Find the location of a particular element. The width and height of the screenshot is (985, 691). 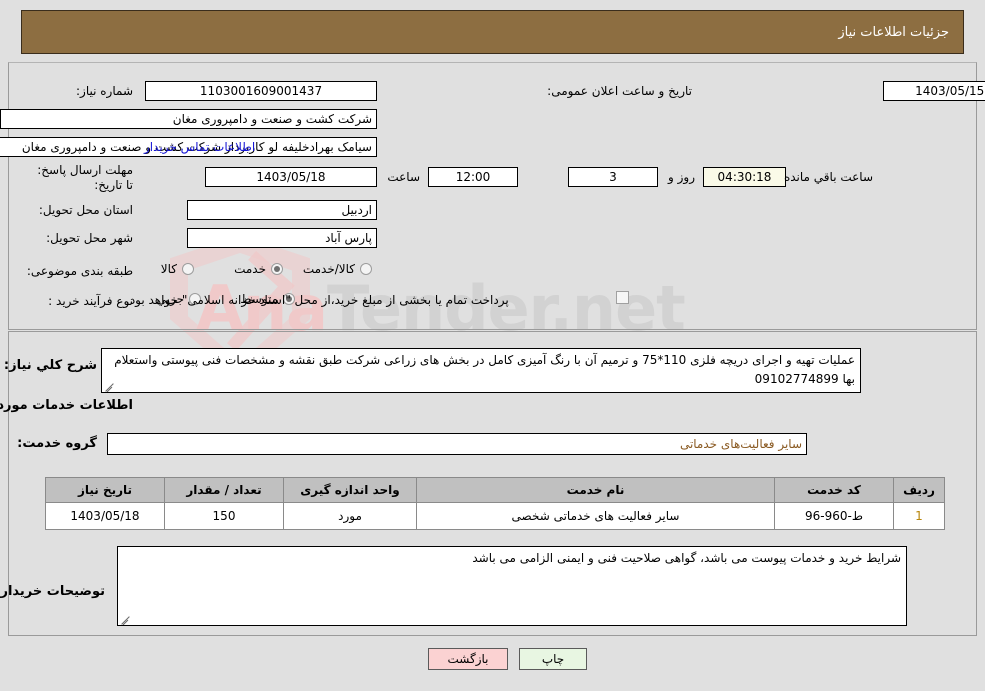

radio-category-kala-khedmat: کالا/خدمت is located at coordinates (337, 269).